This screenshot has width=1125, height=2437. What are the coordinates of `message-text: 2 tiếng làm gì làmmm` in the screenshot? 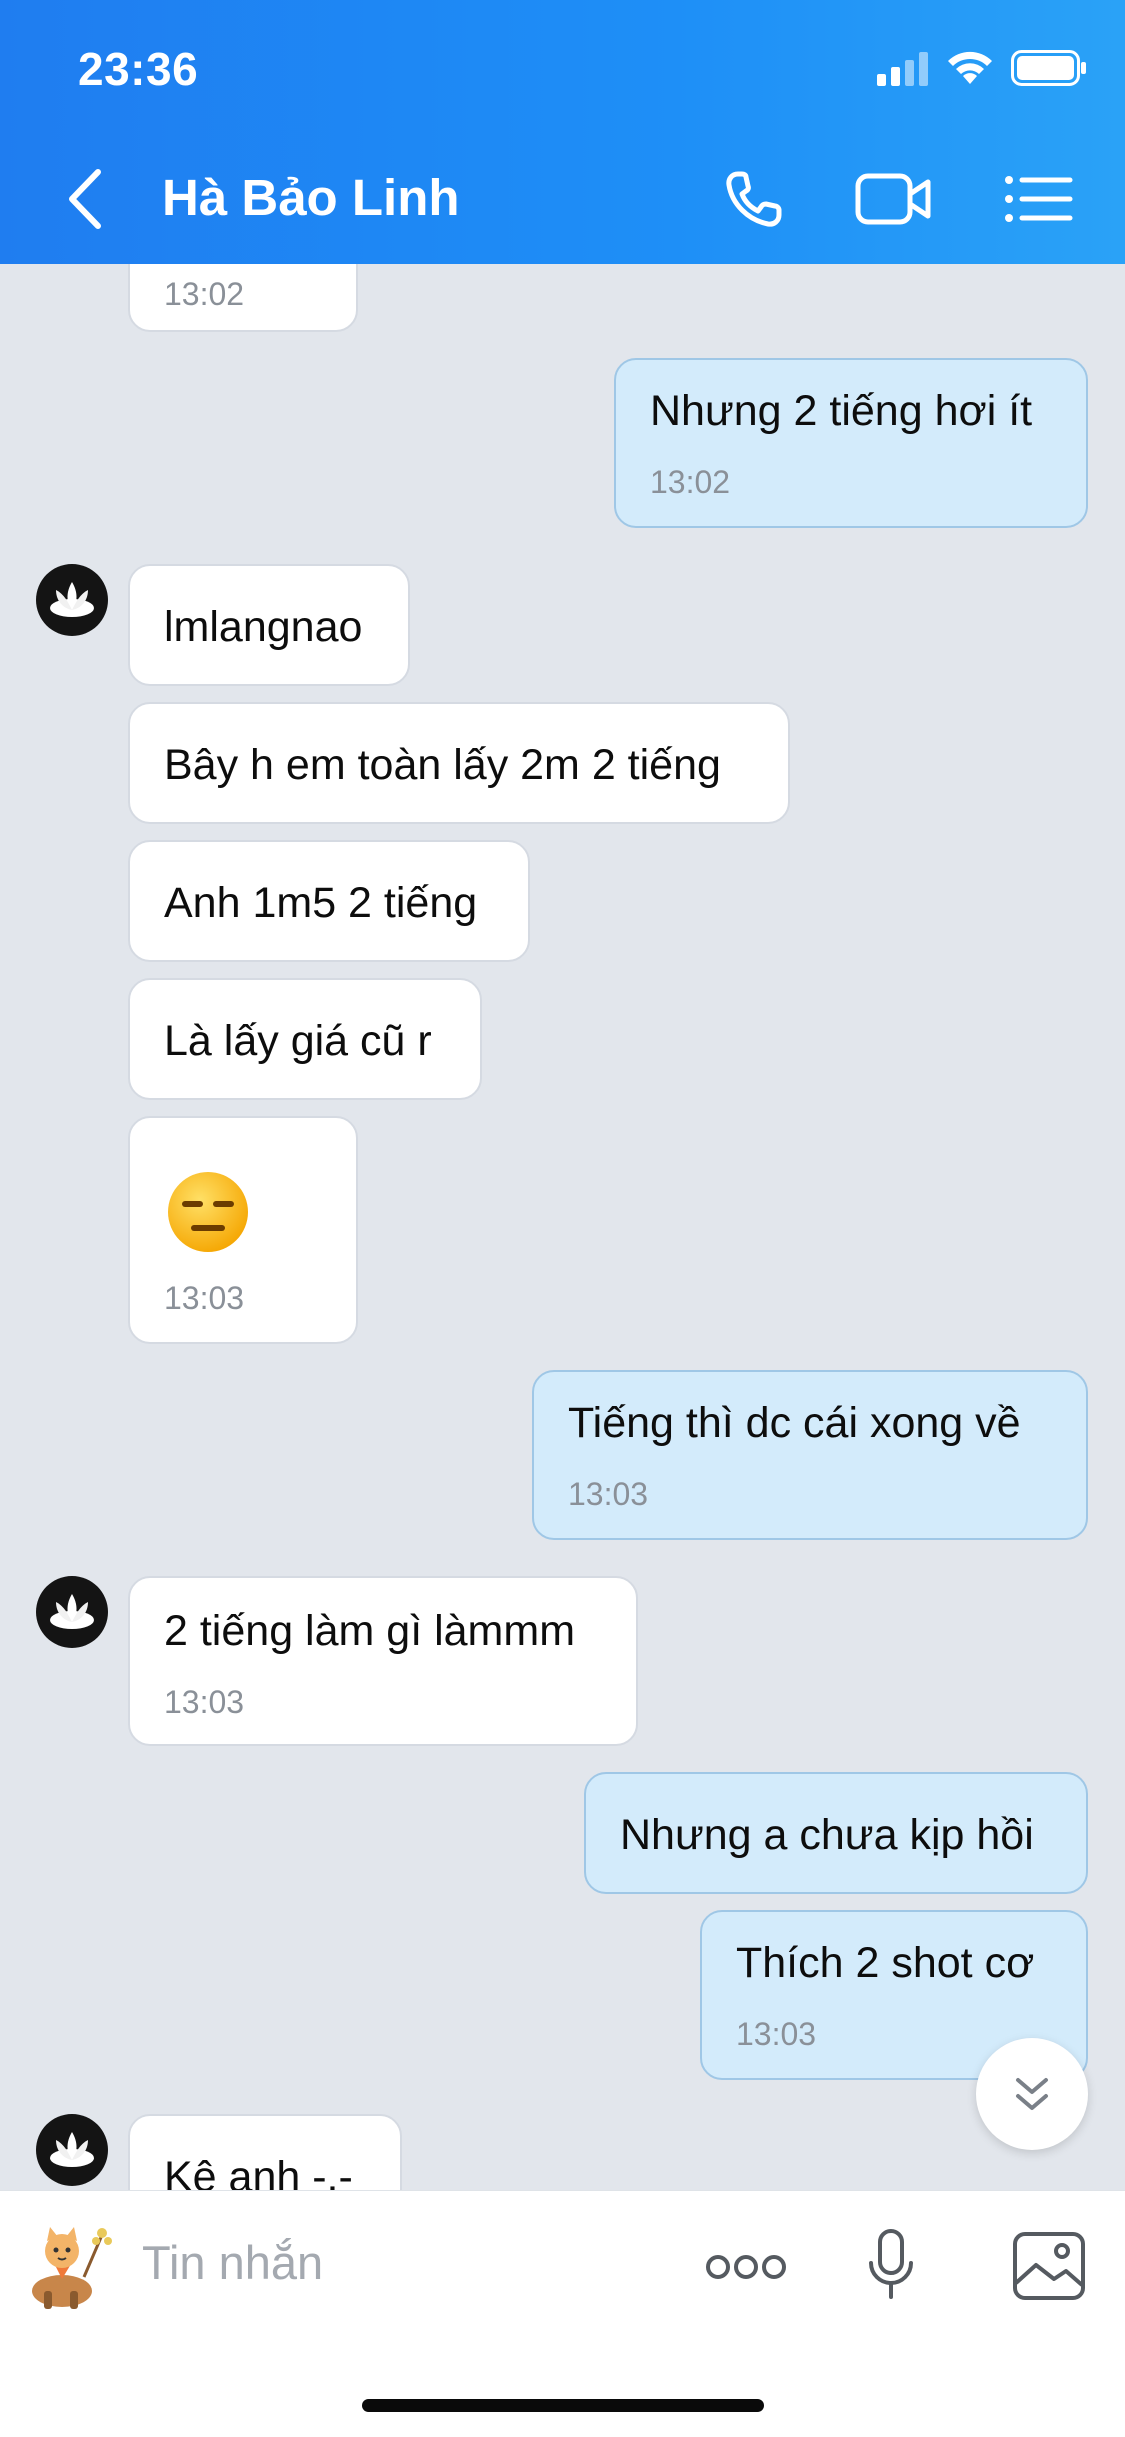 It's located at (370, 1631).